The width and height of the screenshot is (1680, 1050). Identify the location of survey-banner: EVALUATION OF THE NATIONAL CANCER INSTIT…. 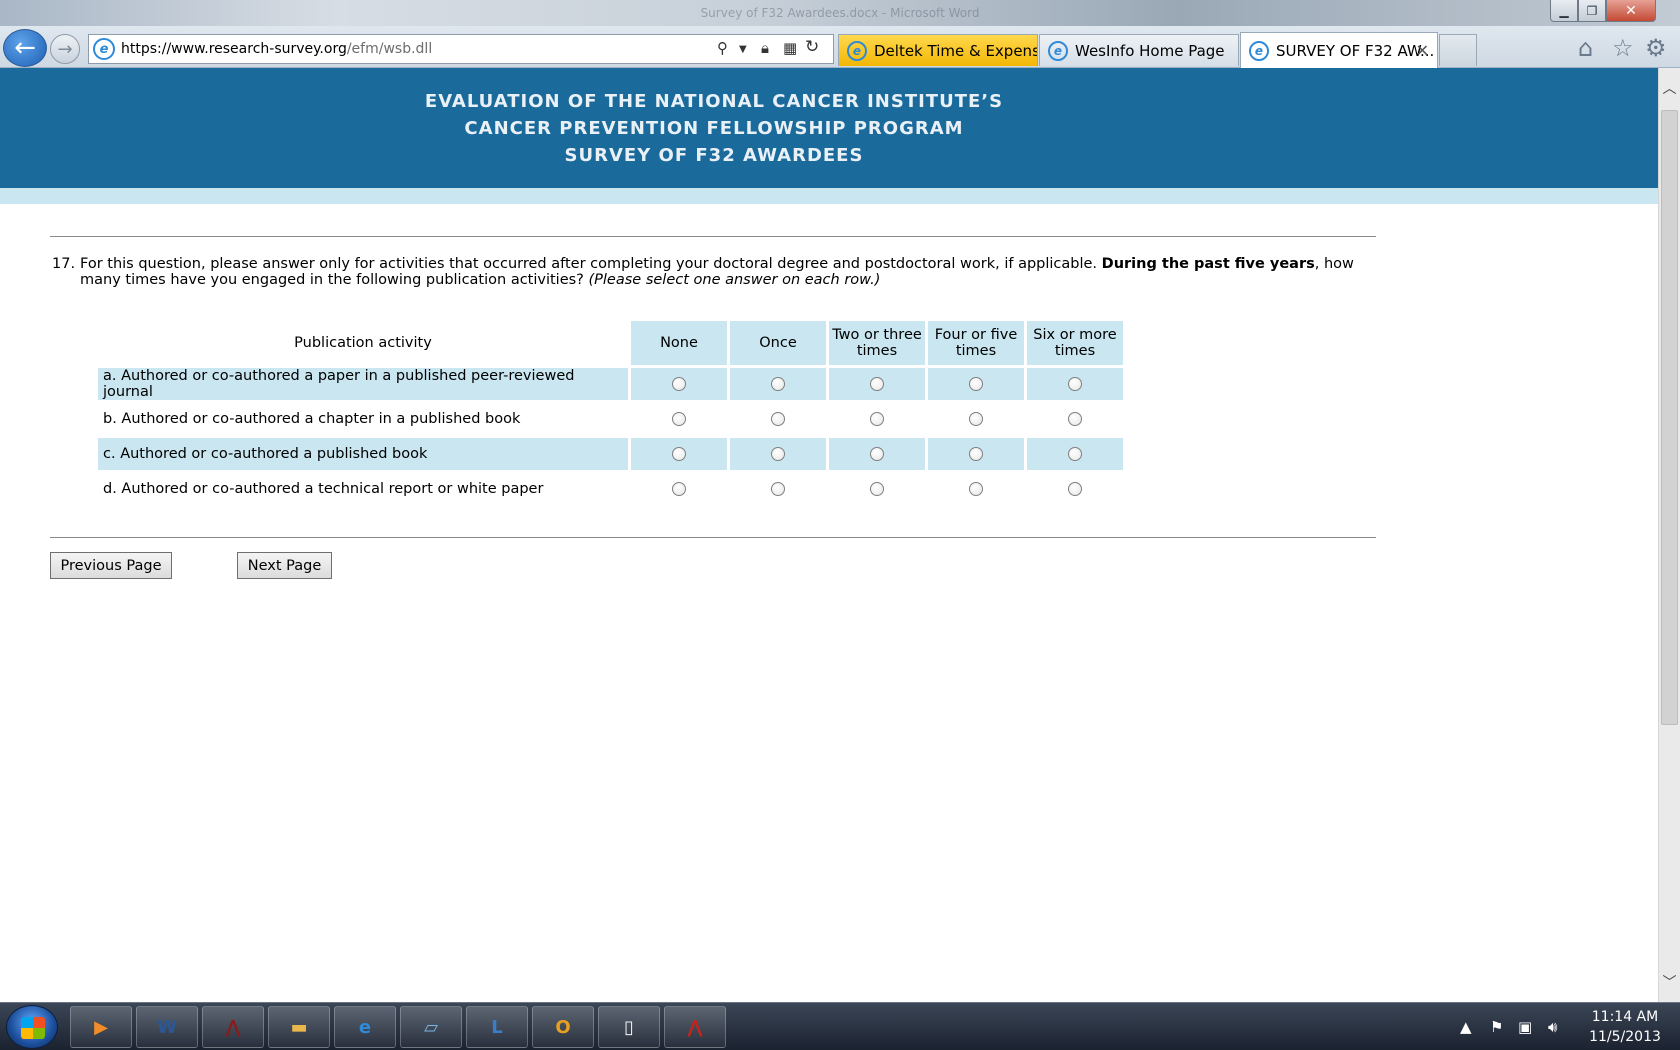
(829, 128).